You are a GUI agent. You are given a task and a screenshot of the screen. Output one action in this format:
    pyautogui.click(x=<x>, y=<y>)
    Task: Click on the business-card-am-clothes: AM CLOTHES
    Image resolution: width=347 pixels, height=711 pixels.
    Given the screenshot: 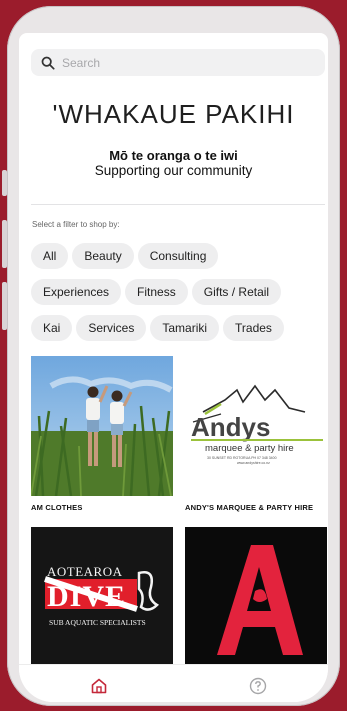 What is the action you would take?
    pyautogui.click(x=102, y=434)
    